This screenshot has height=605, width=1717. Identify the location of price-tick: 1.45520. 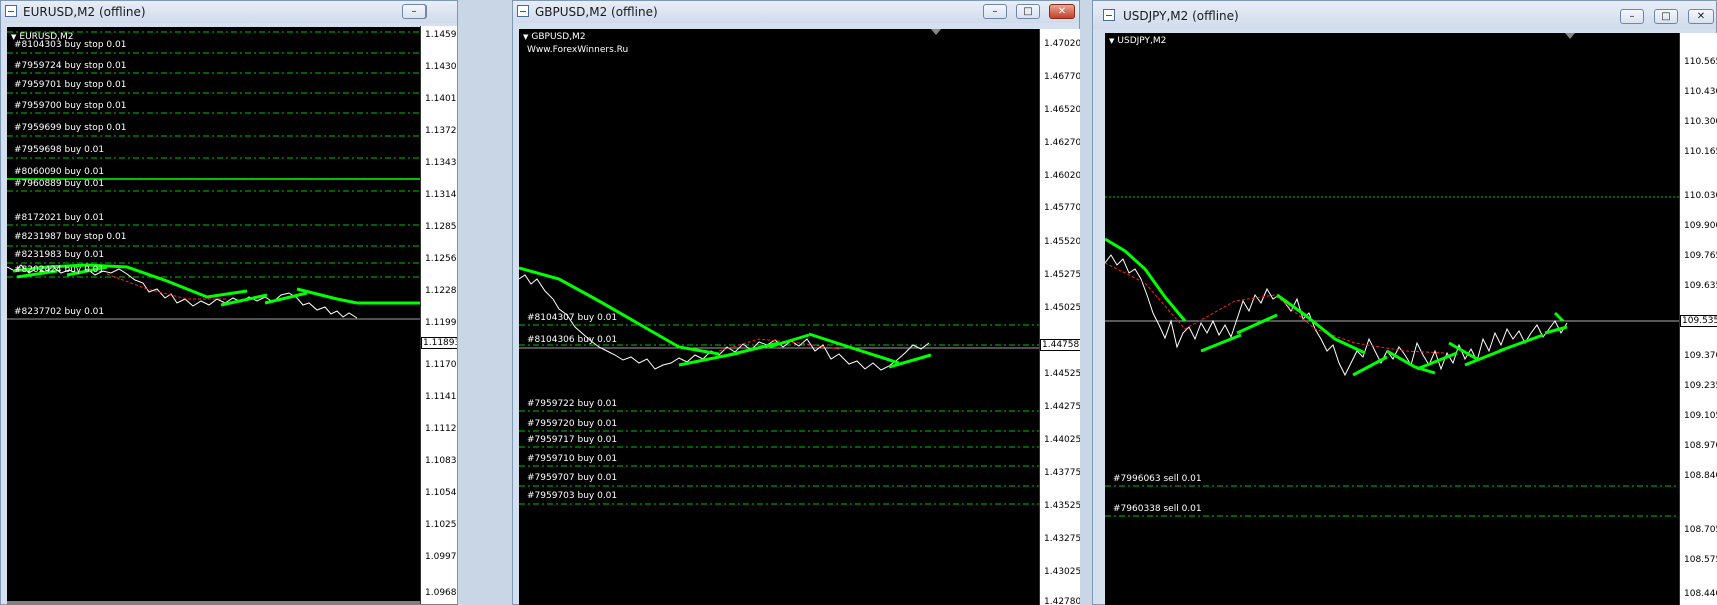
(1062, 242).